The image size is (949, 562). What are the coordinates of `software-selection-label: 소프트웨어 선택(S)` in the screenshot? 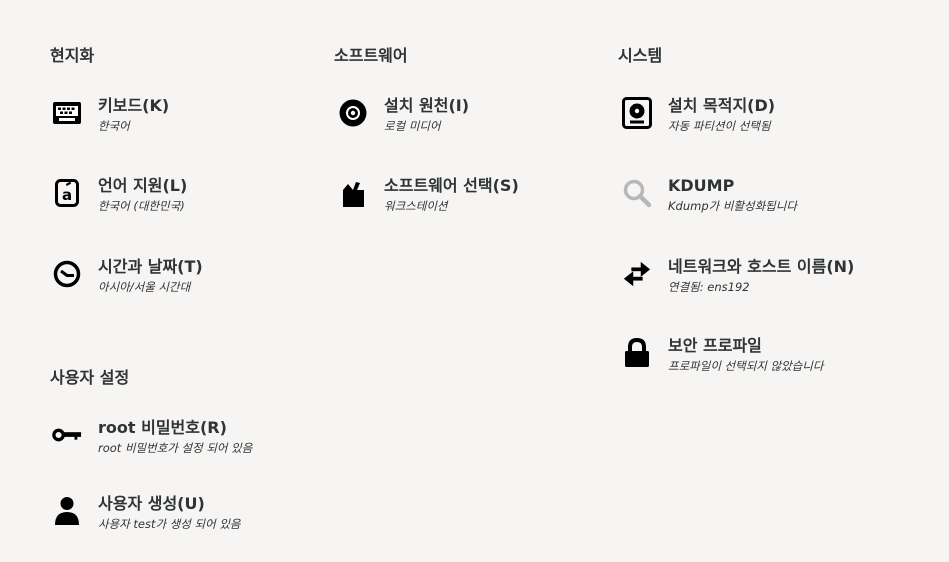 It's located at (451, 185).